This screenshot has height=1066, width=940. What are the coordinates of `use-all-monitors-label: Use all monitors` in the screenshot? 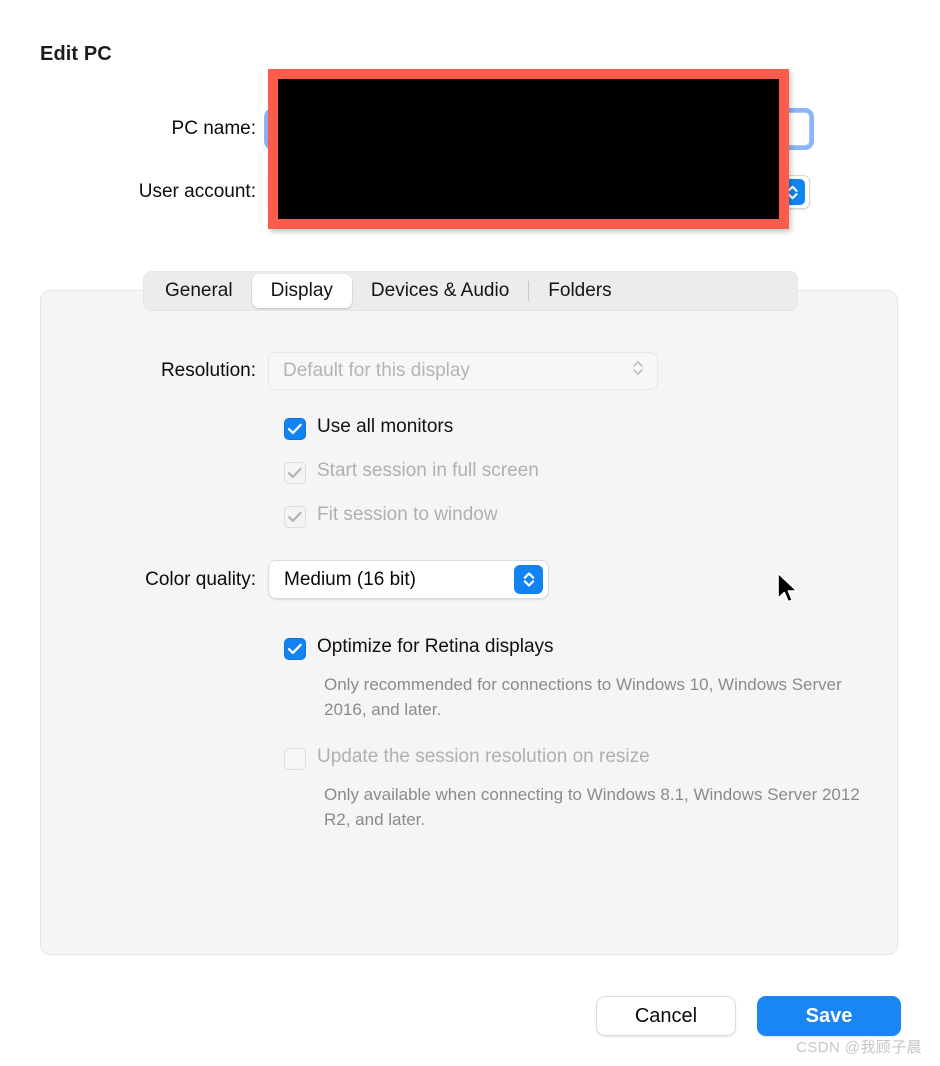 It's located at (385, 426).